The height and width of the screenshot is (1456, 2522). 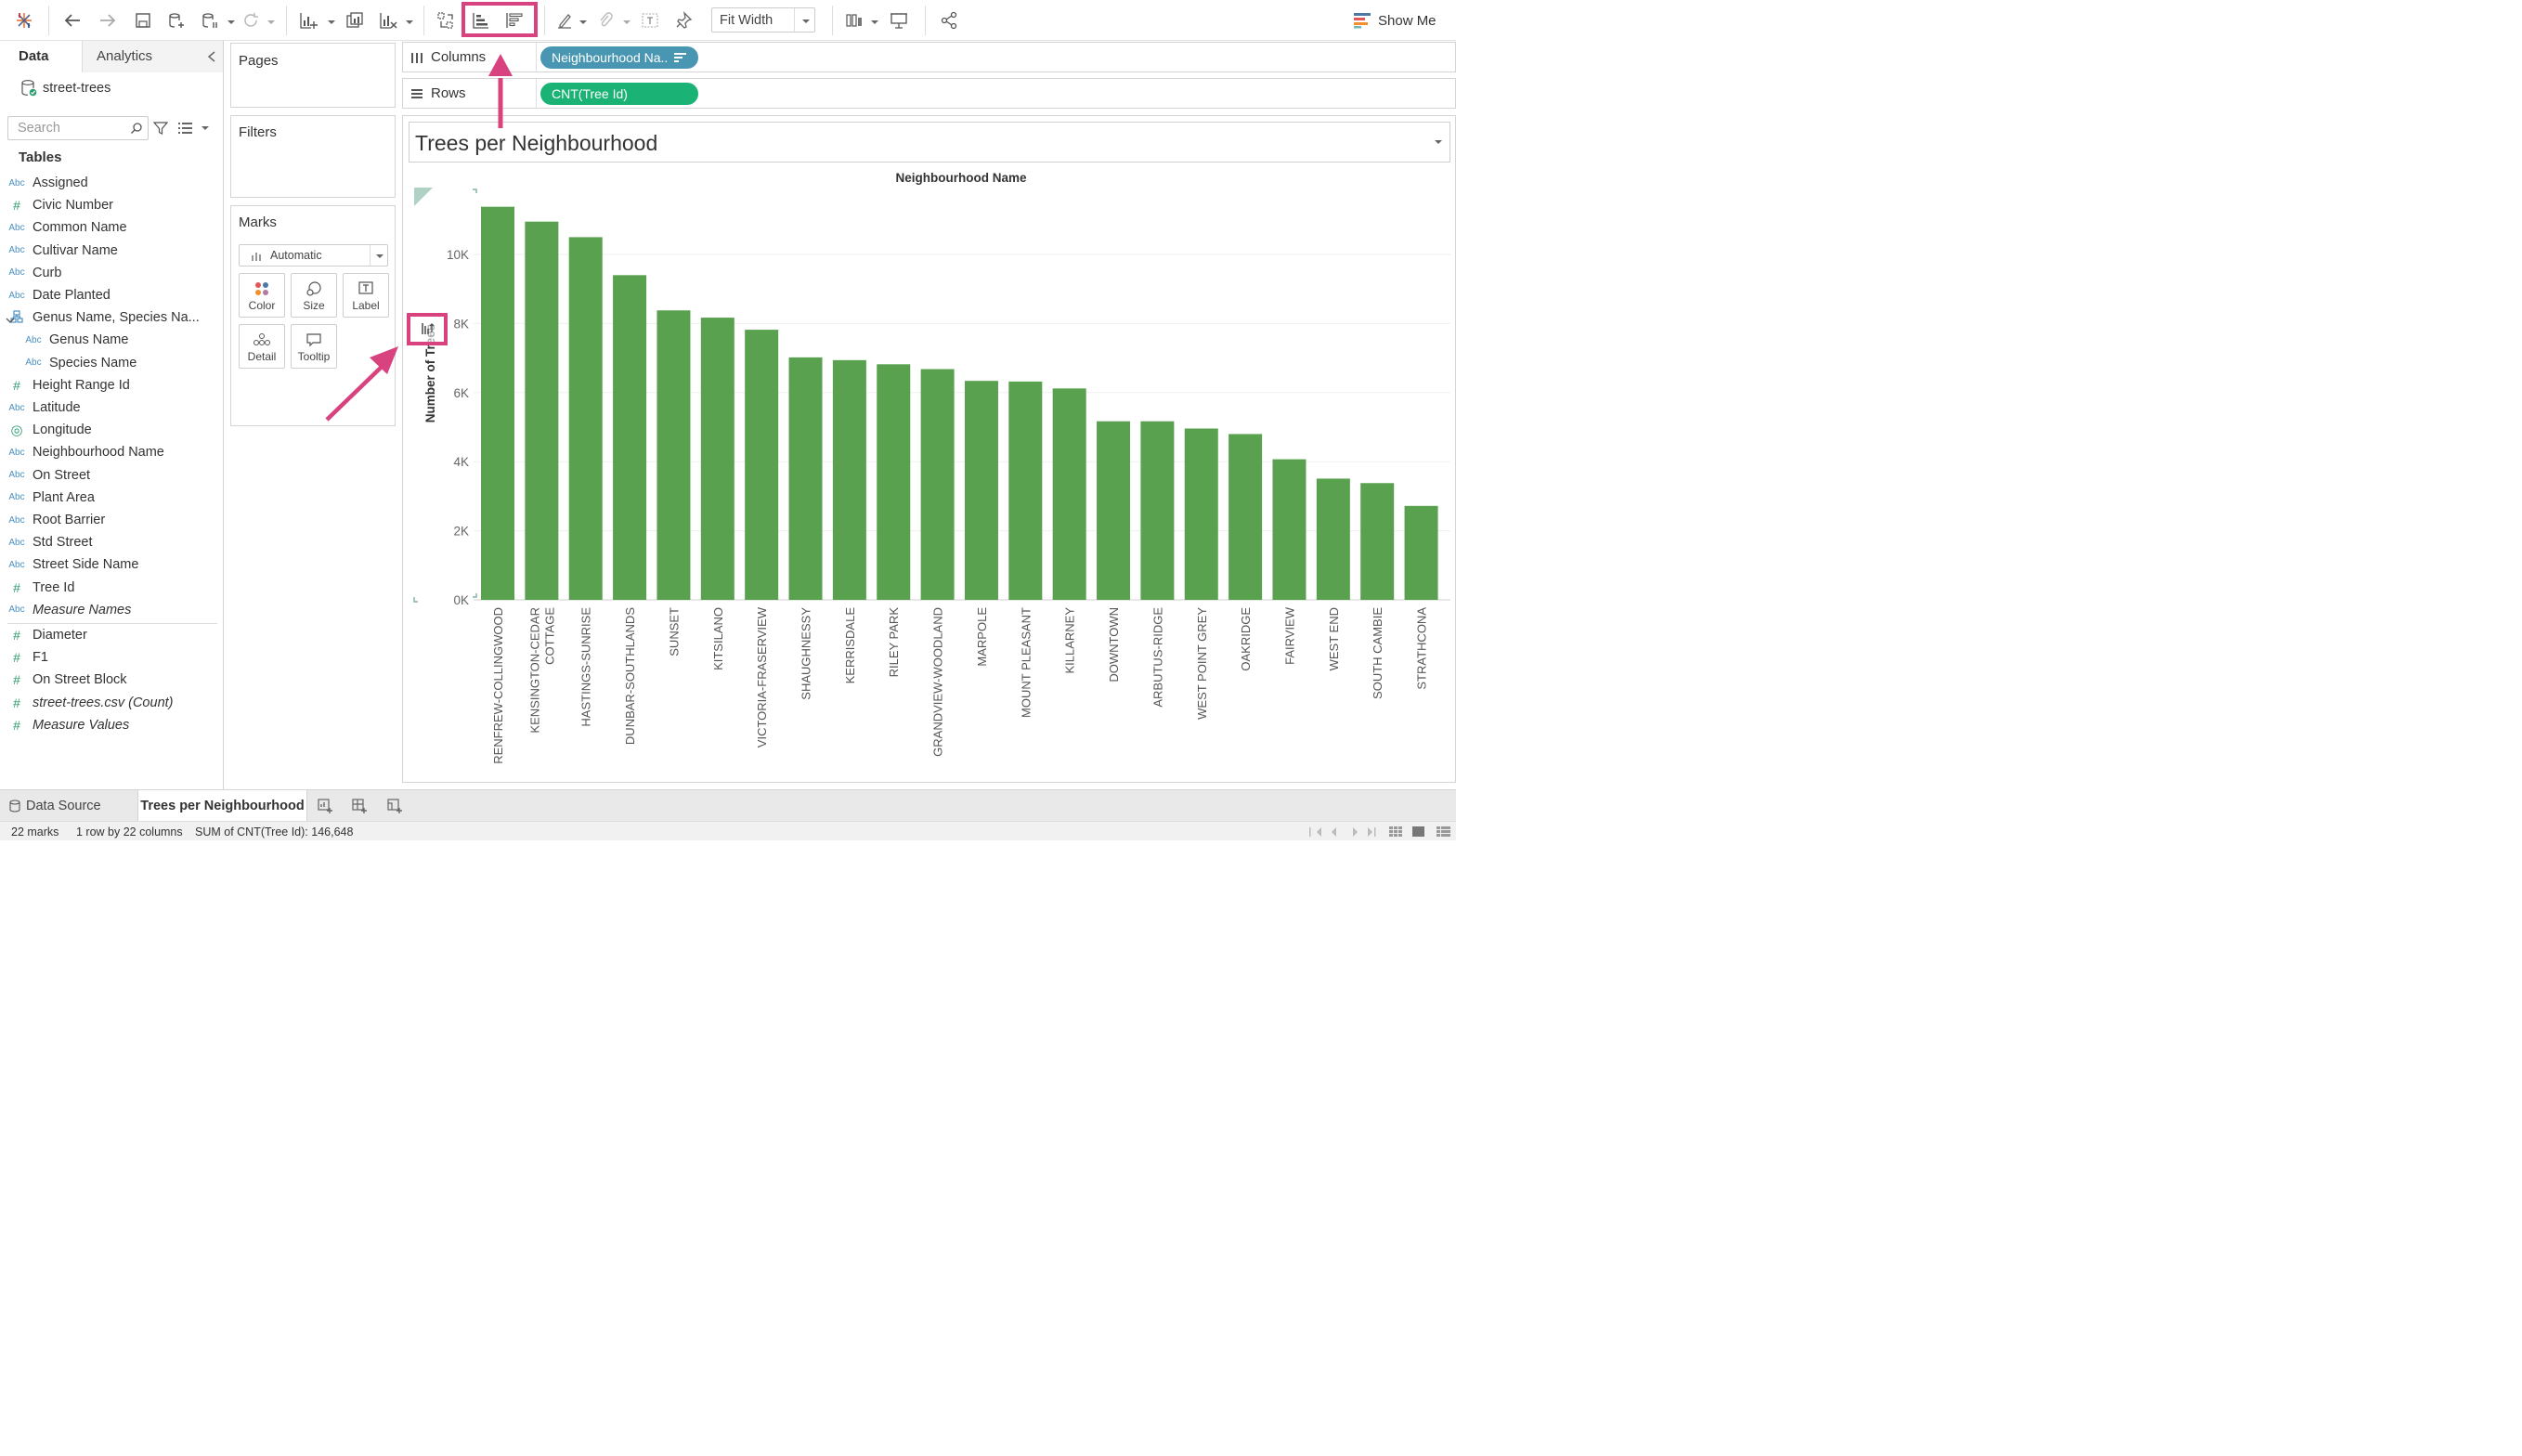 I want to click on field-height-range-id: # Height Range Id, so click(x=65, y=385).